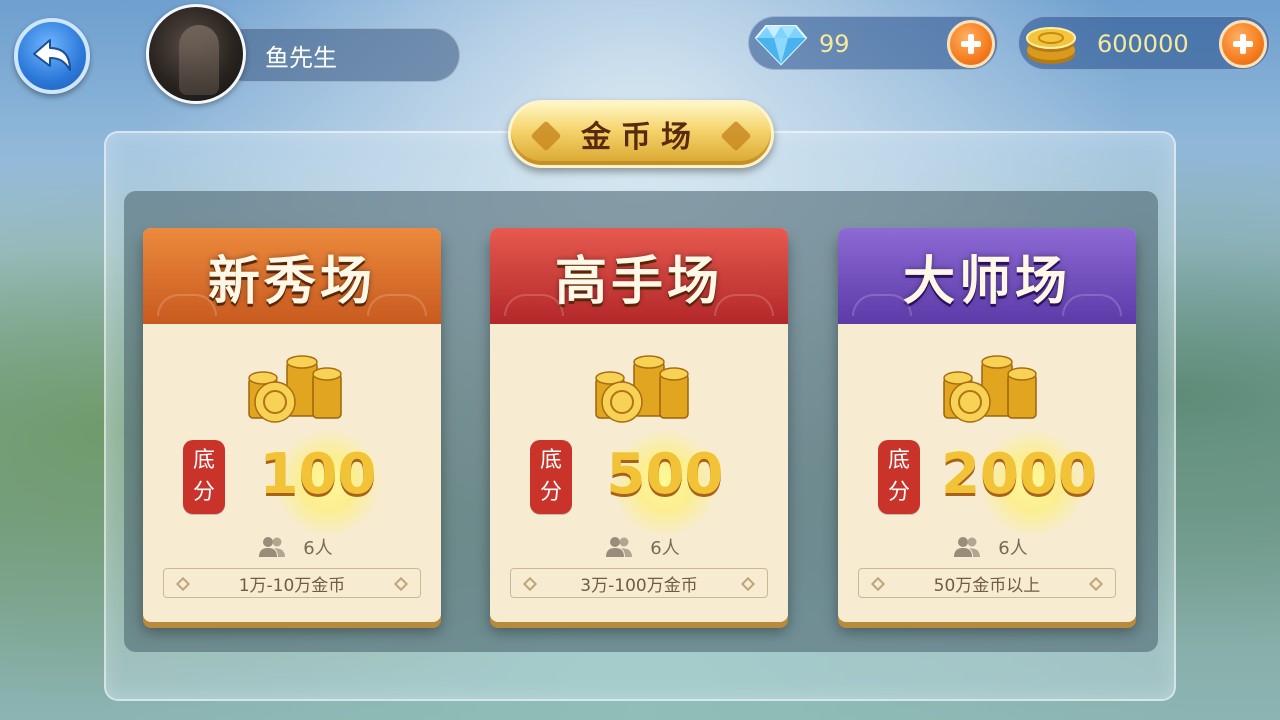 Image resolution: width=1280 pixels, height=720 pixels. What do you see at coordinates (781, 44) in the screenshot?
I see `diamond-icon` at bounding box center [781, 44].